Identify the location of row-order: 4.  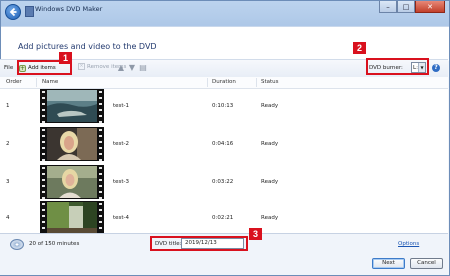
(8, 218).